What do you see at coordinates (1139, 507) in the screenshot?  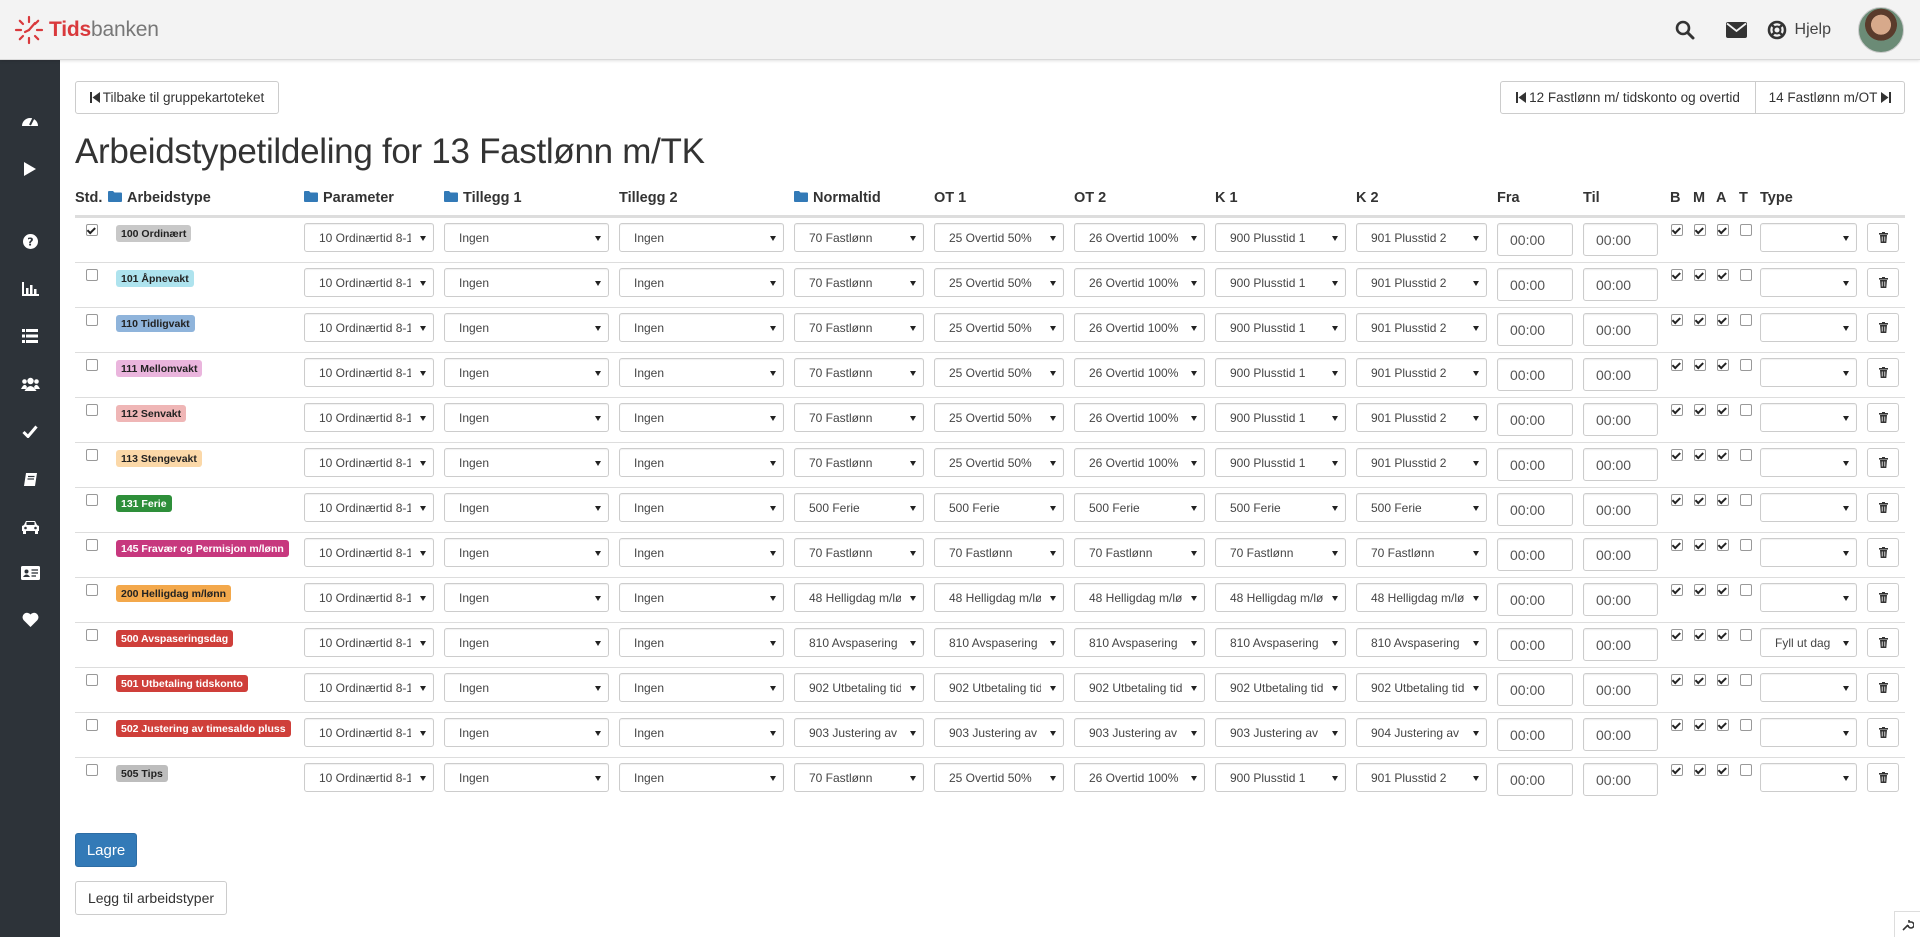 I see `ot2-select: 500 Ferie` at bounding box center [1139, 507].